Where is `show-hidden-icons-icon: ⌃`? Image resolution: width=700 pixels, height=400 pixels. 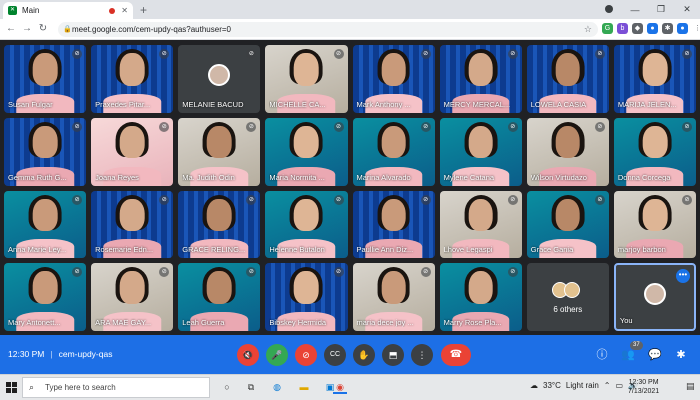
show-hidden-icons-icon: ⌃ is located at coordinates (607, 385).